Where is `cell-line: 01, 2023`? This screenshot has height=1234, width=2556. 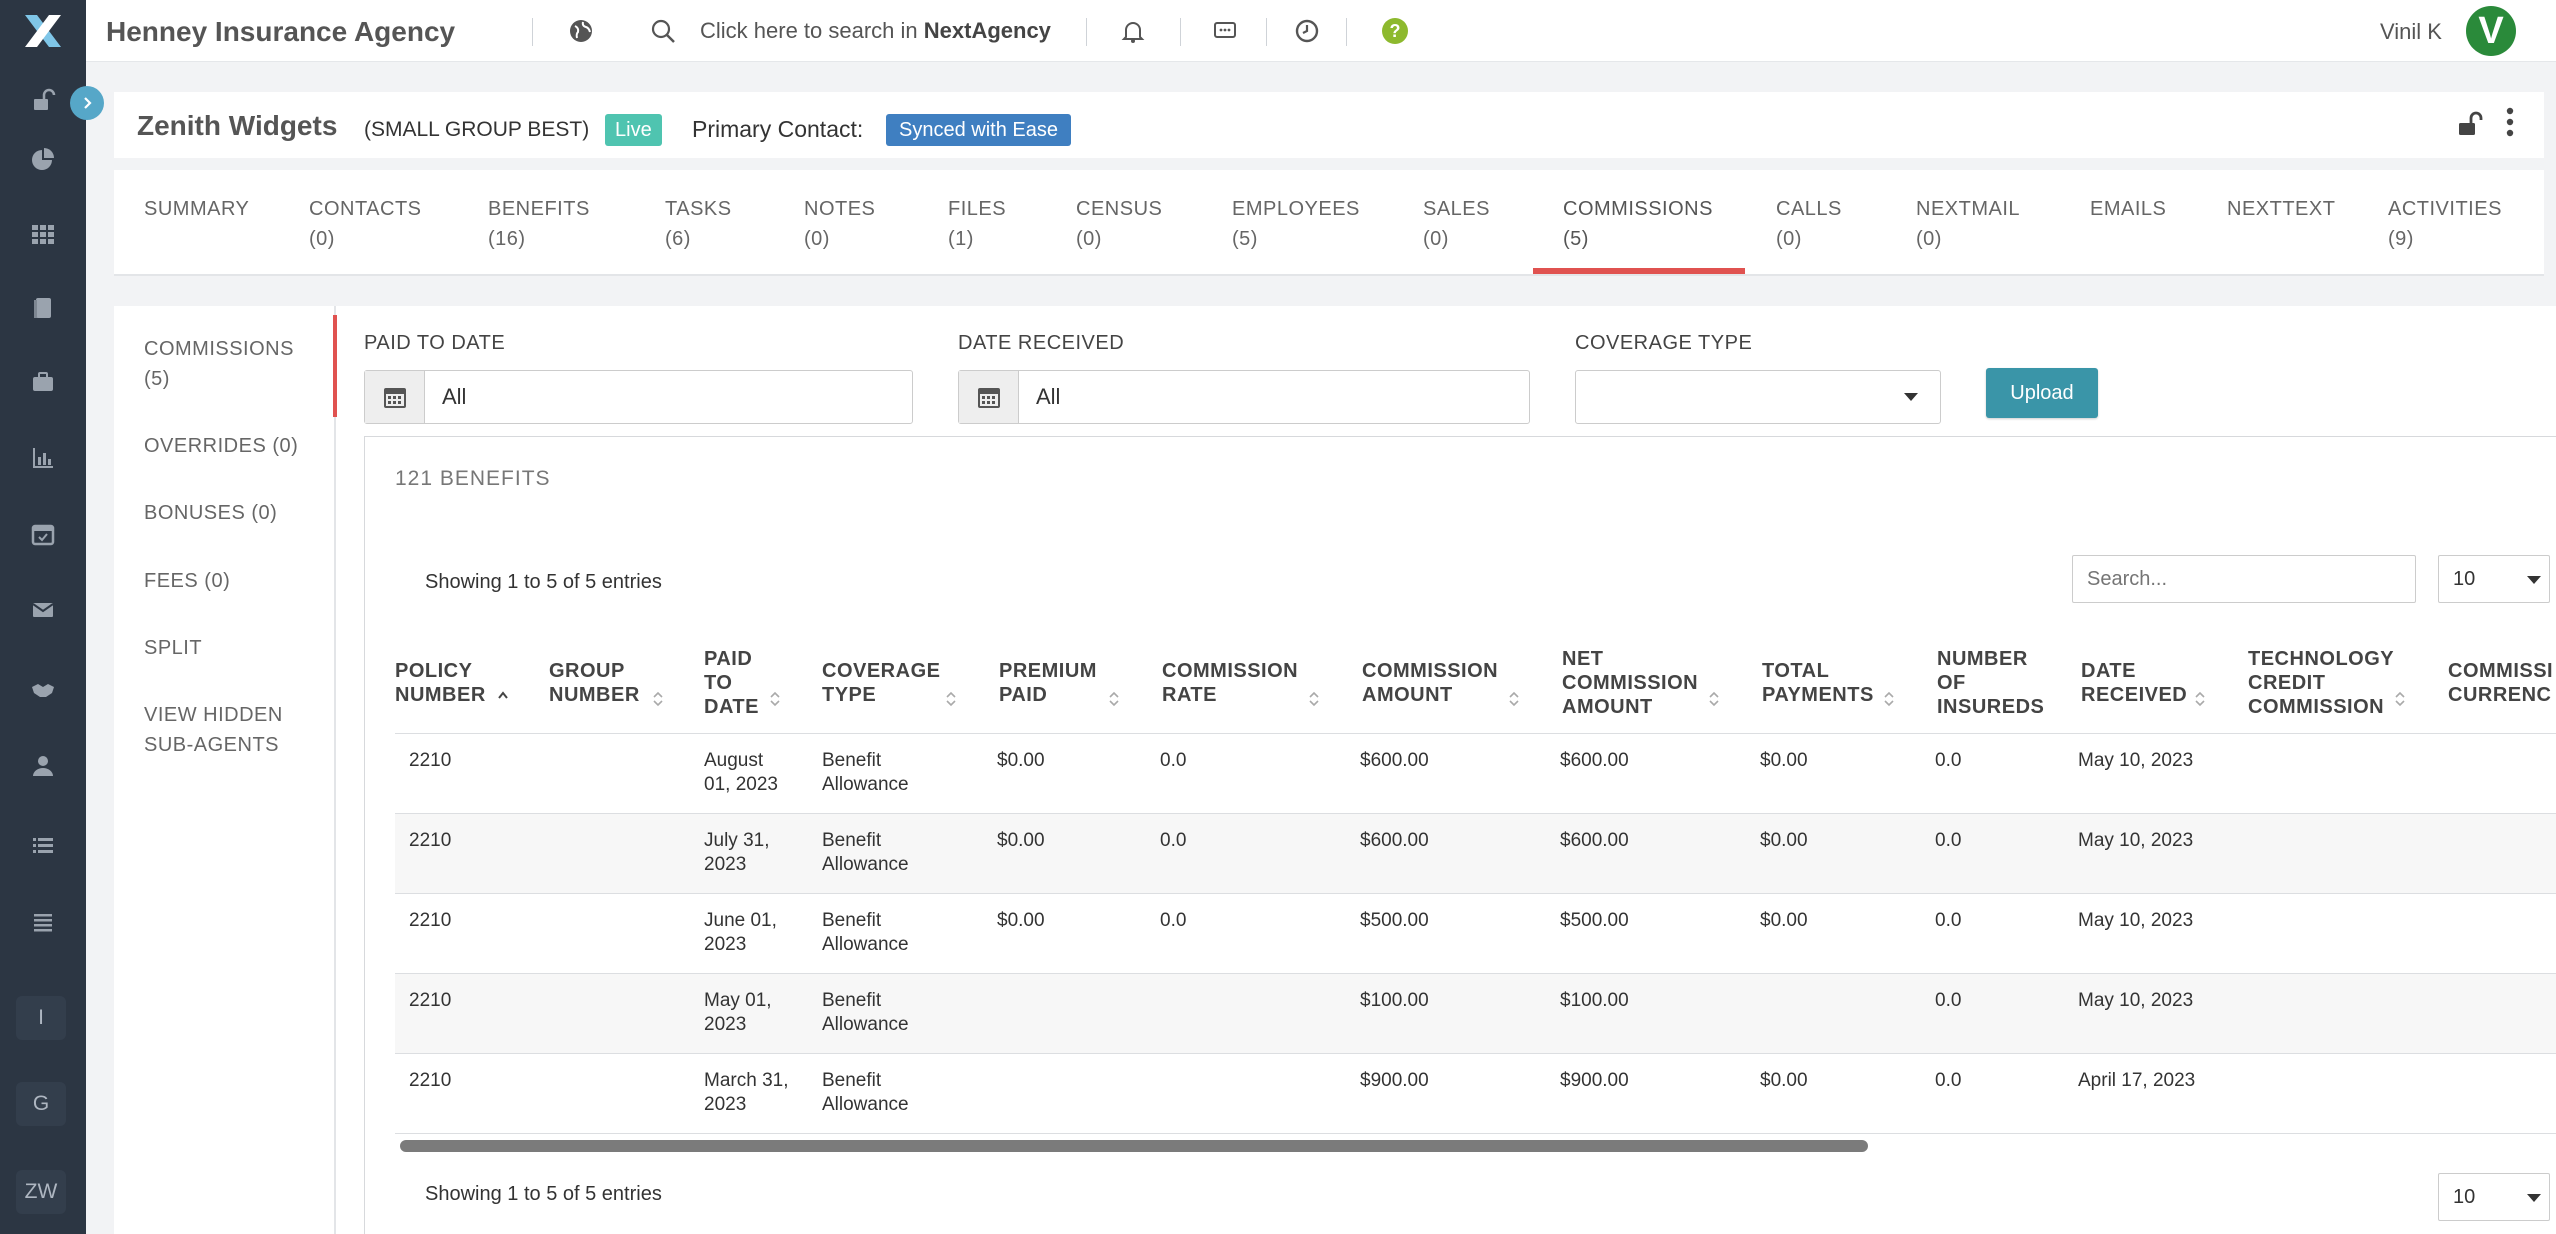 cell-line: 01, 2023 is located at coordinates (741, 784).